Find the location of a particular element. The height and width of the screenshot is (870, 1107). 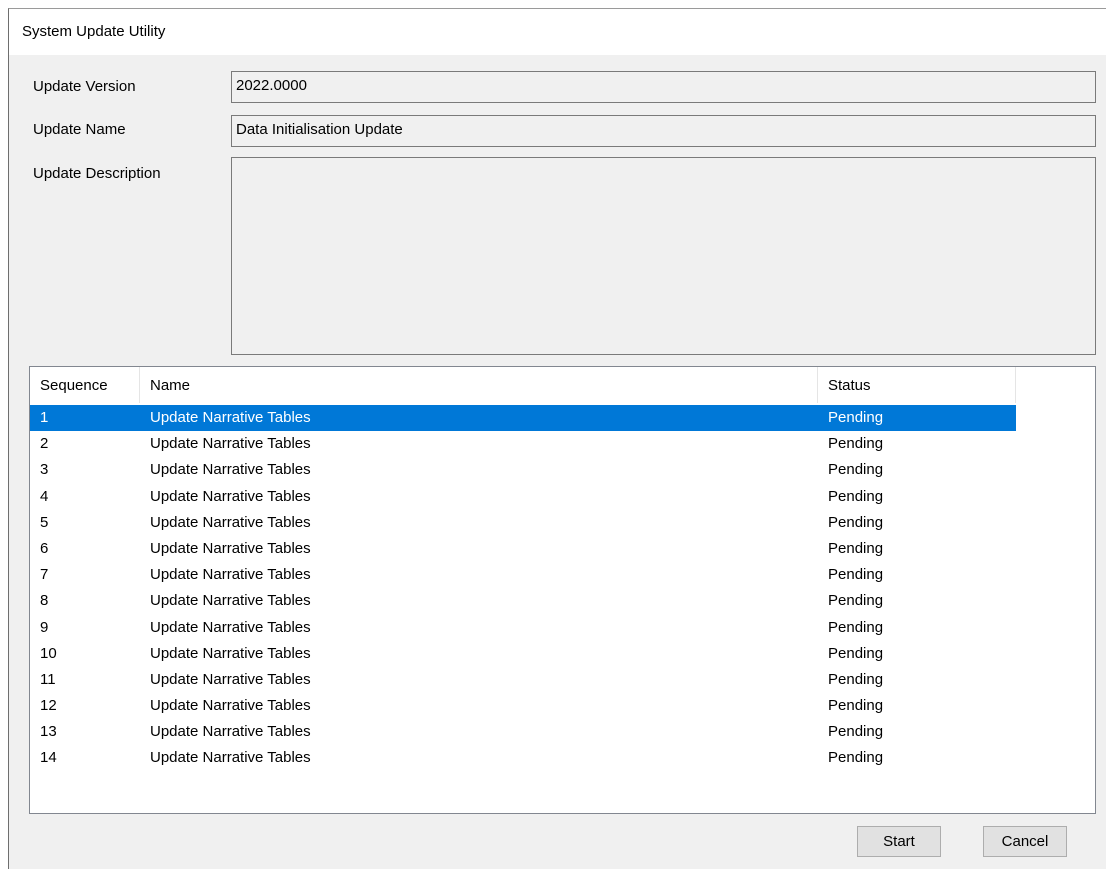

row-sequence: 8 is located at coordinates (44, 601).